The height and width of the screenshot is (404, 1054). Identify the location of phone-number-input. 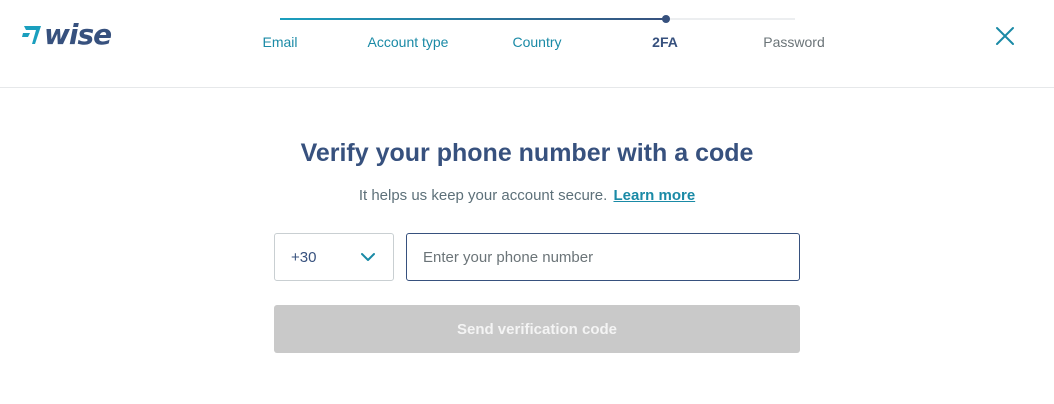
(603, 257).